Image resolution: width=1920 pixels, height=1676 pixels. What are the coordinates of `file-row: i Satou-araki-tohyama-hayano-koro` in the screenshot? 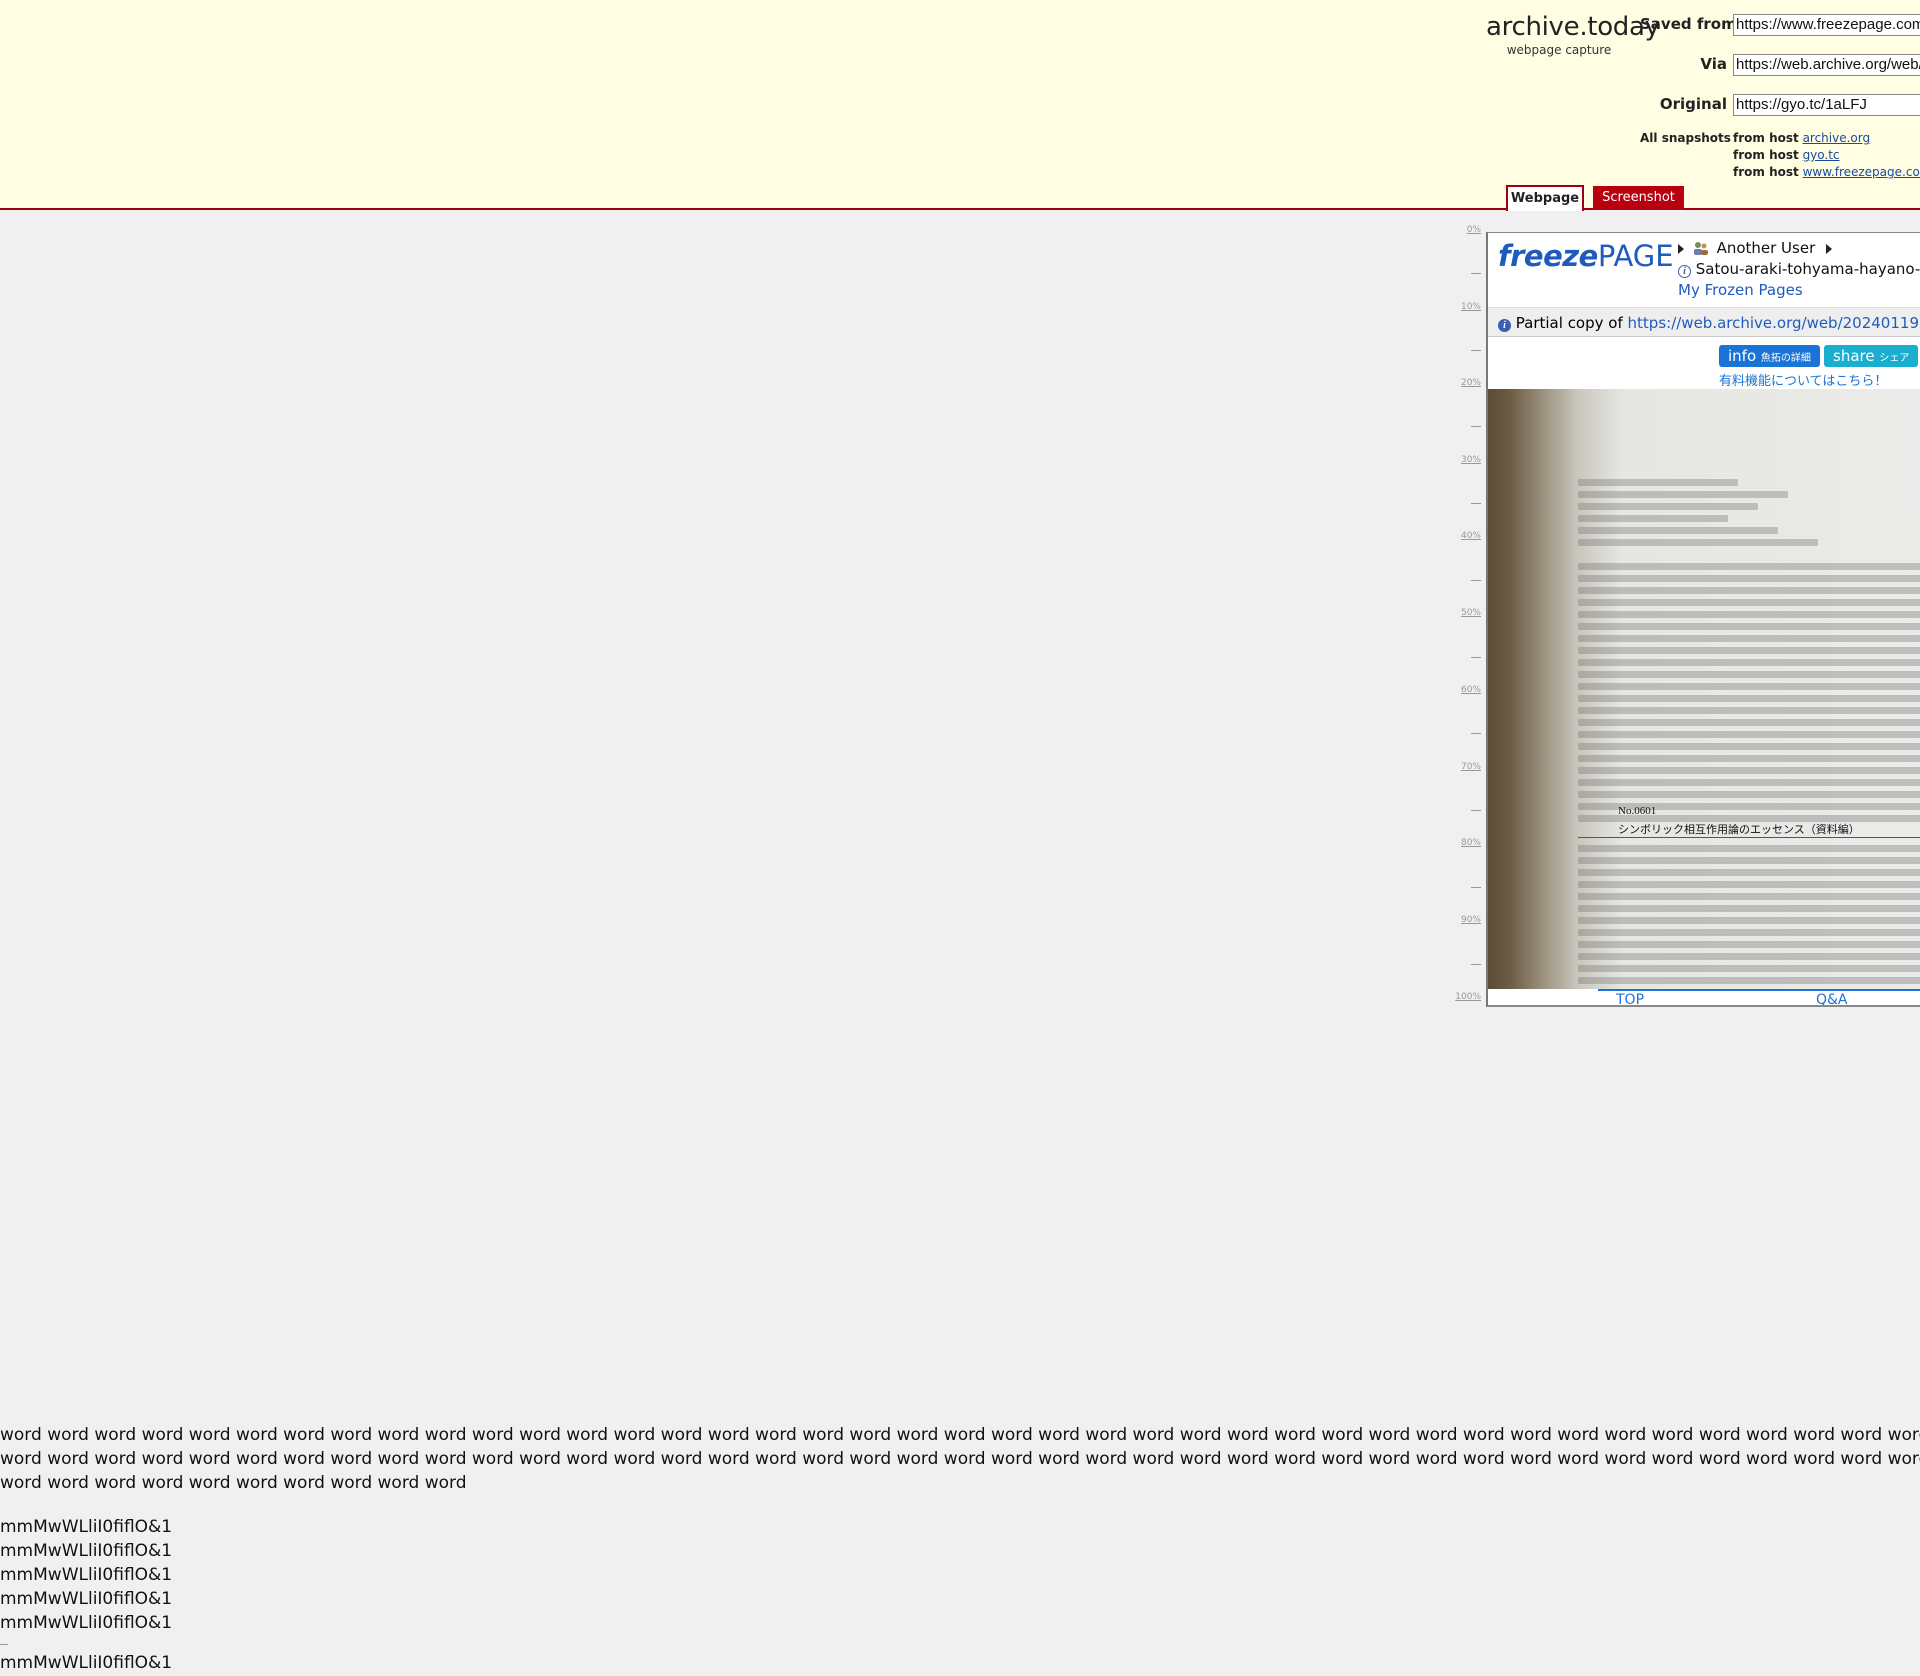 It's located at (1799, 269).